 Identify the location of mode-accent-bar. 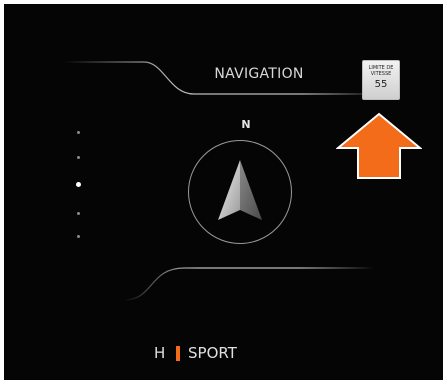
(178, 353).